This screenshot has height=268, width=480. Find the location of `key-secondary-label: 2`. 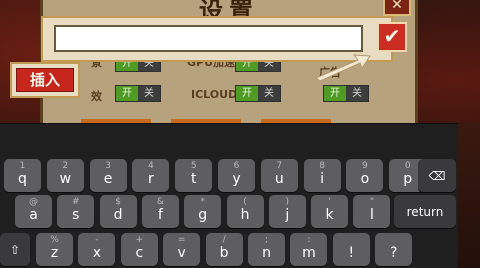

key-secondary-label: 2 is located at coordinates (65, 166).